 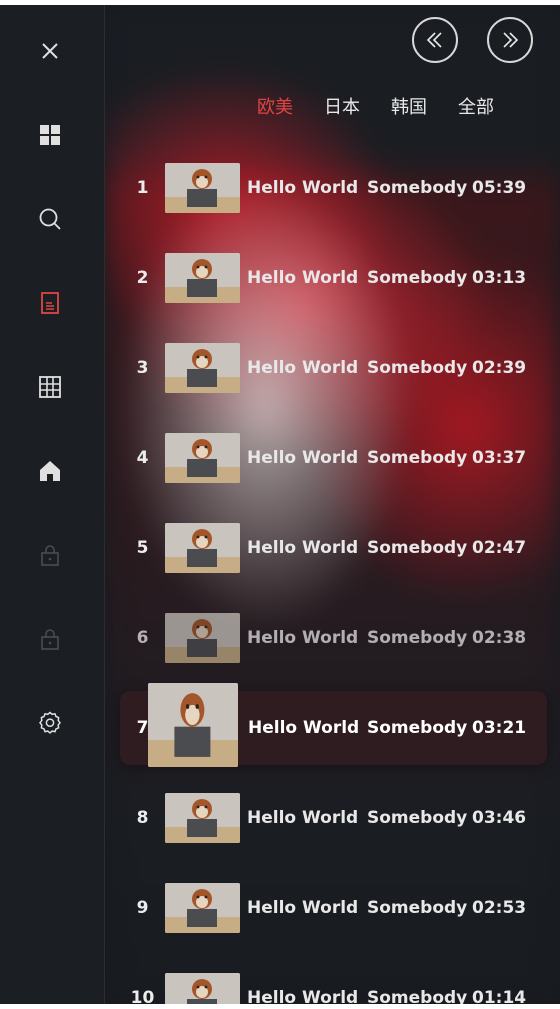 I want to click on song-duration: 03:37, so click(x=499, y=458).